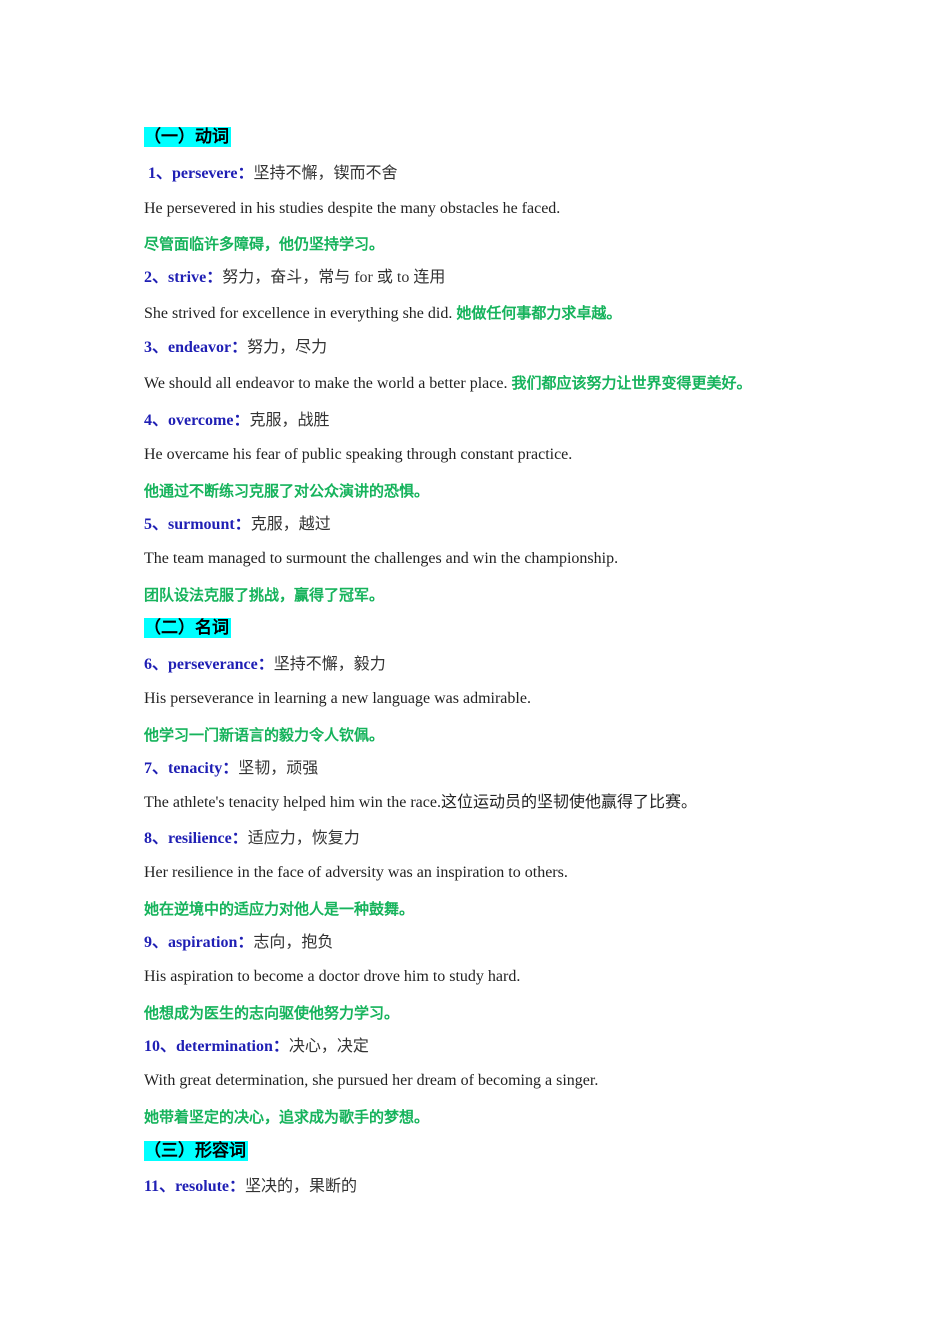  What do you see at coordinates (301, 1186) in the screenshot?
I see `entry-meaning: 坚决的，果断的` at bounding box center [301, 1186].